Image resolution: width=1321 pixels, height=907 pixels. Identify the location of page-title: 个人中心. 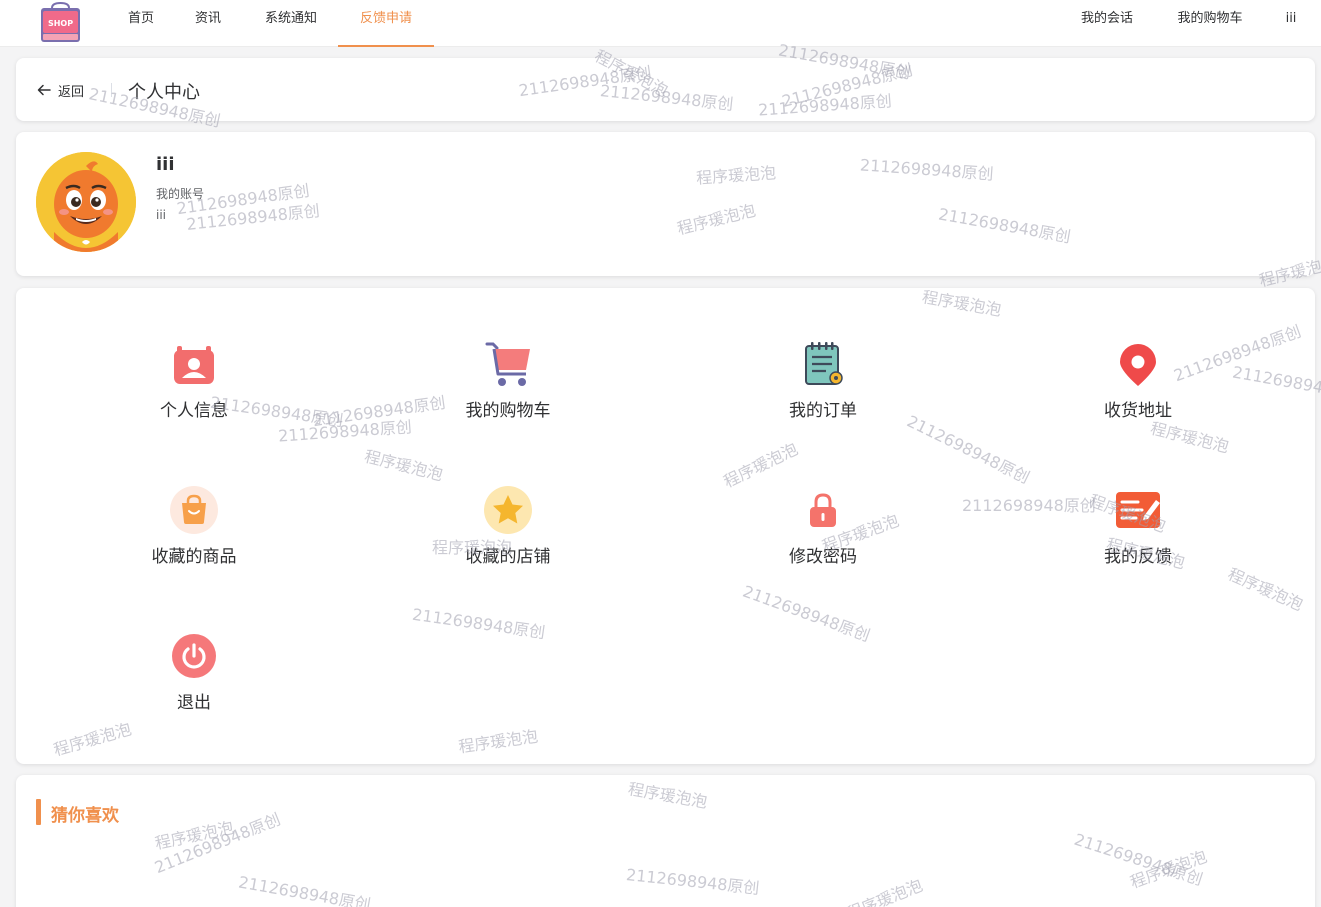
(164, 92).